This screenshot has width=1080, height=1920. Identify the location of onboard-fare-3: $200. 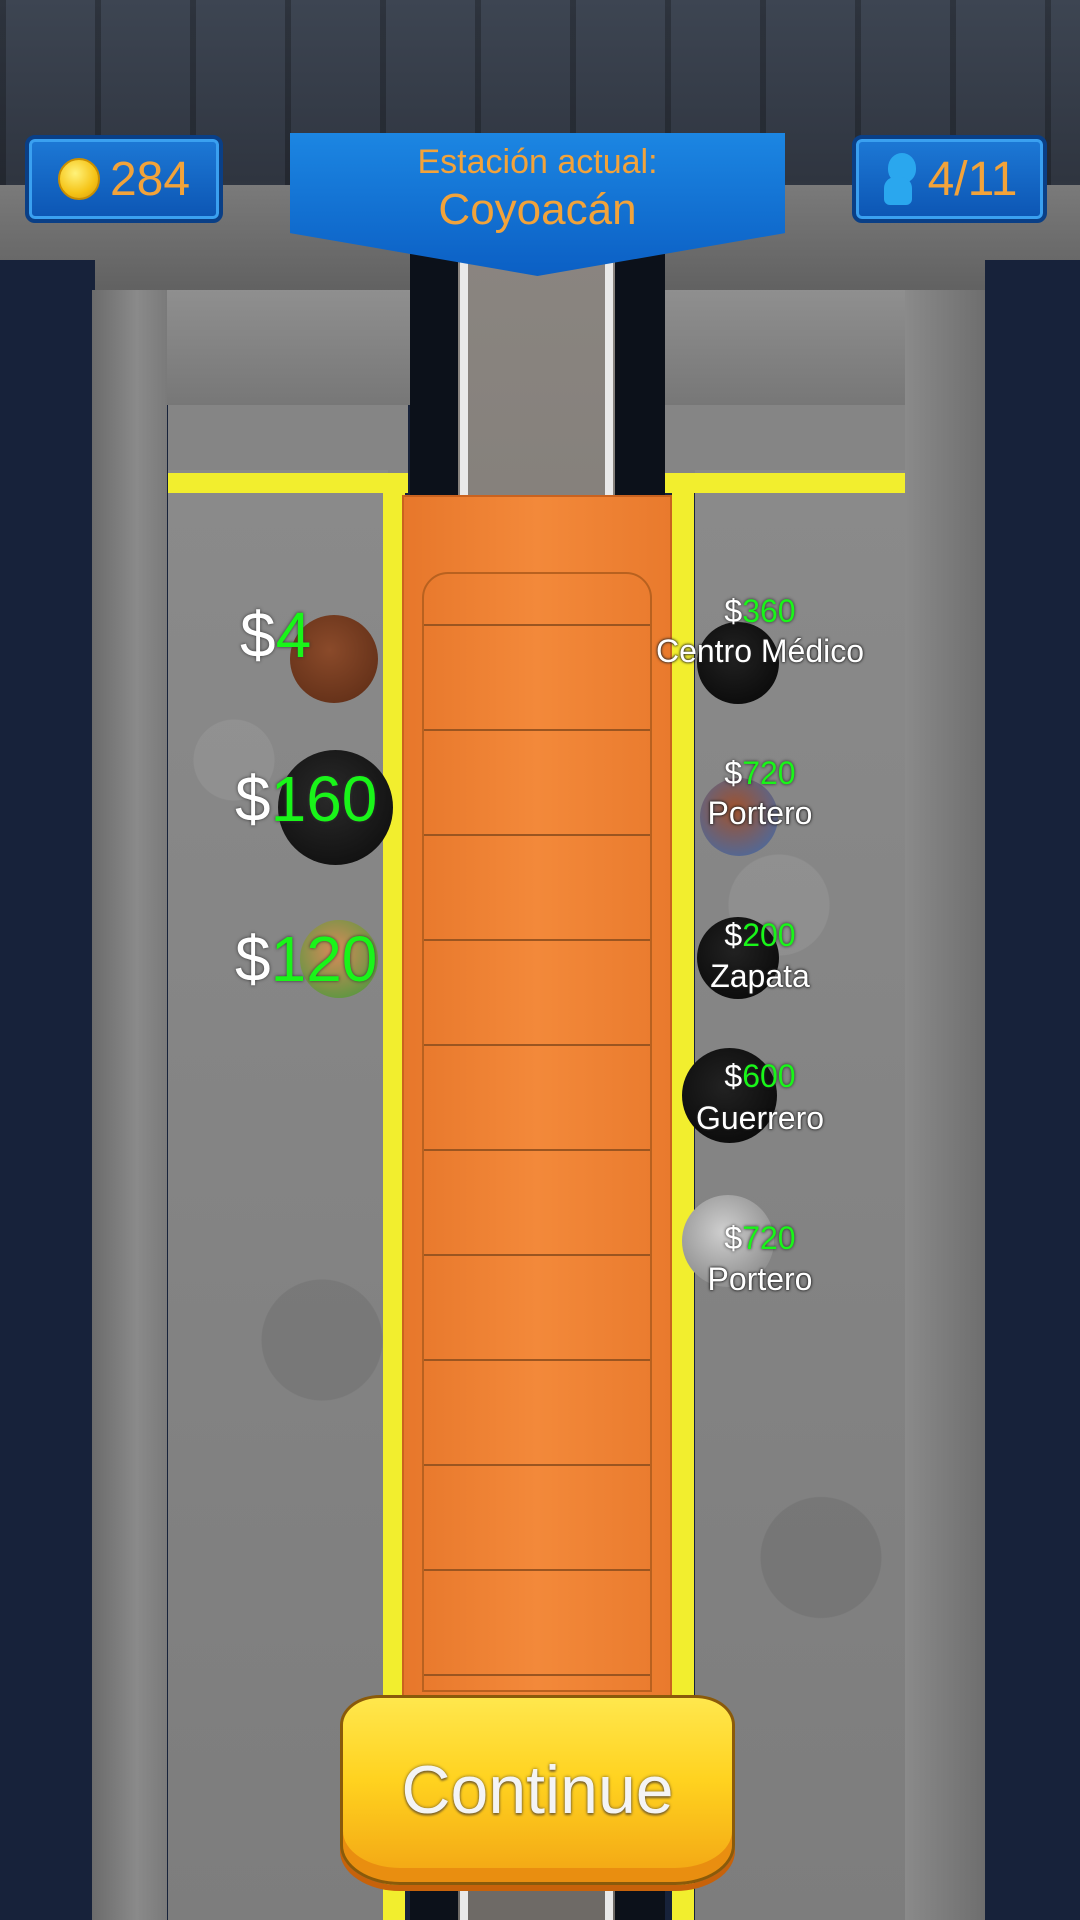
(760, 935).